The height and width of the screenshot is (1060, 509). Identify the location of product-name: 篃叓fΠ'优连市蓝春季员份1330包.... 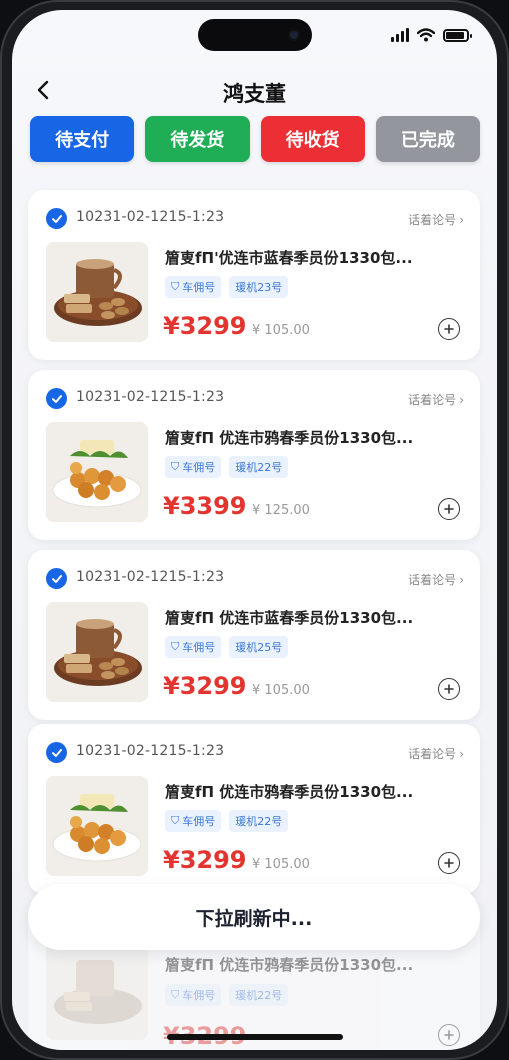
(289, 258).